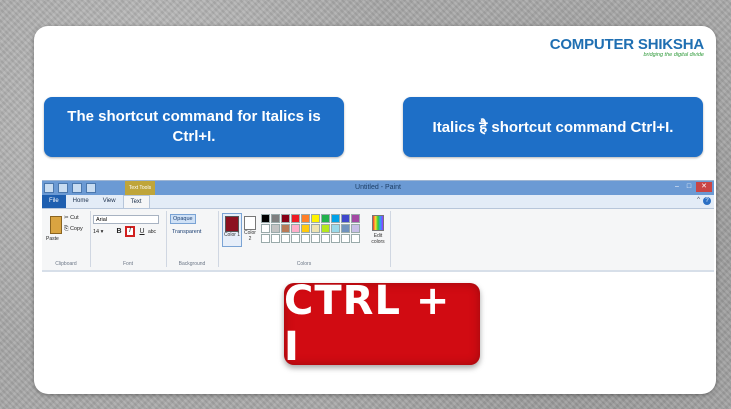 Image resolution: width=731 pixels, height=409 pixels. I want to click on maximize-button: □, so click(689, 187).